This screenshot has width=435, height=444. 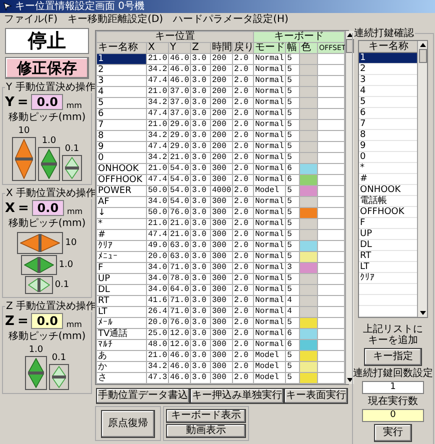 I want to click on table-cell: ﾒｰﾙ, so click(x=121, y=323).